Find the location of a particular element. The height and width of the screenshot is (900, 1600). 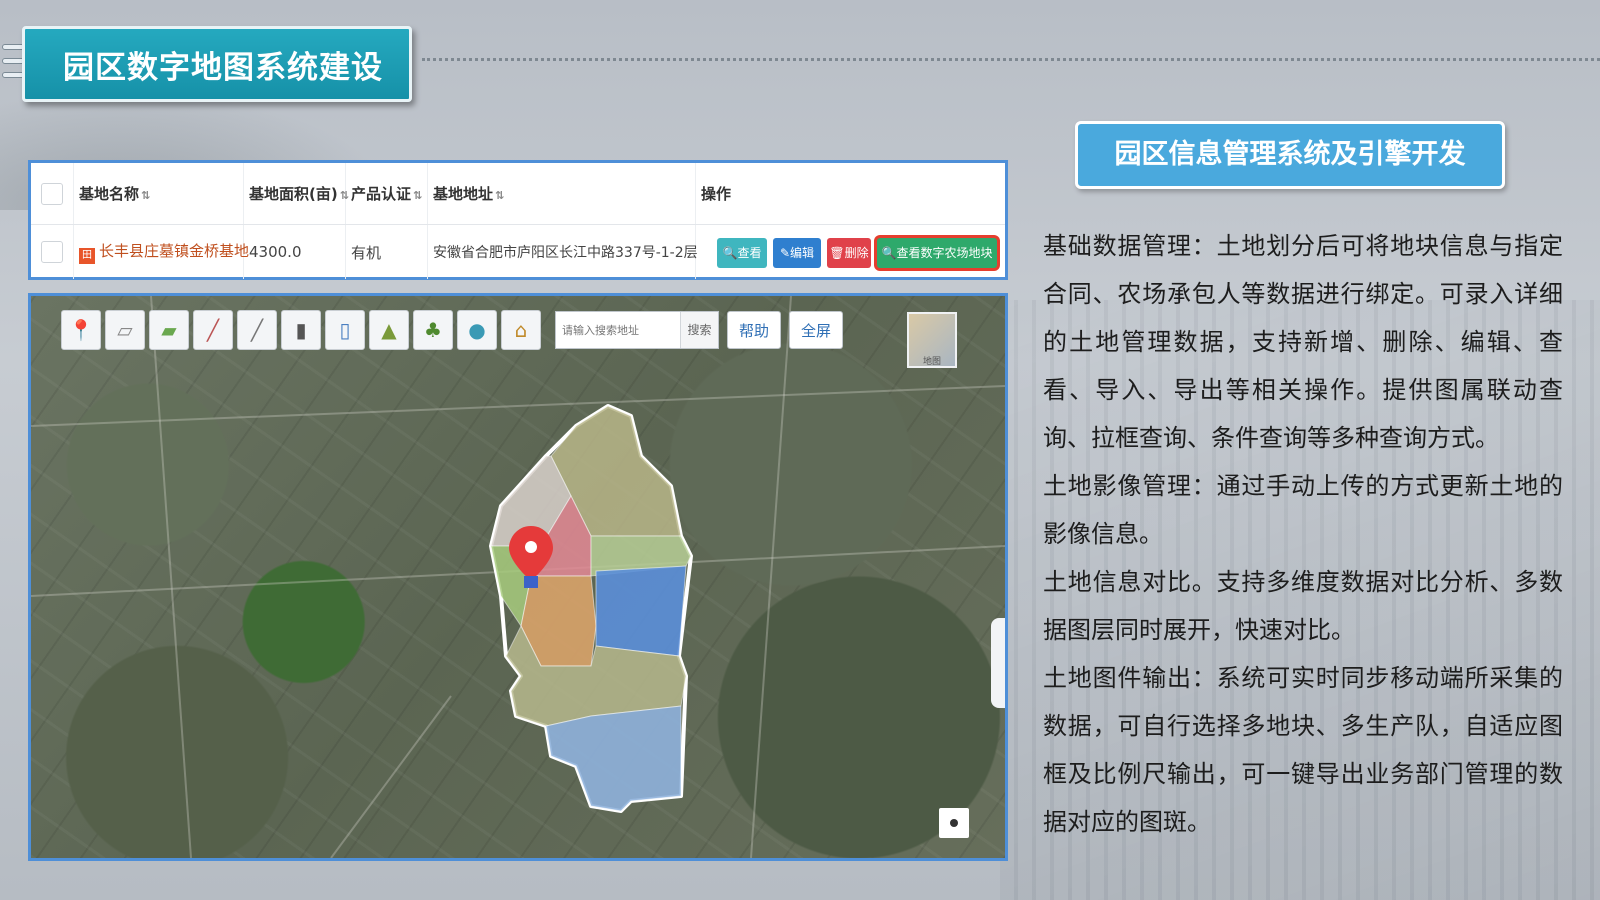

locate-icon is located at coordinates (954, 823).